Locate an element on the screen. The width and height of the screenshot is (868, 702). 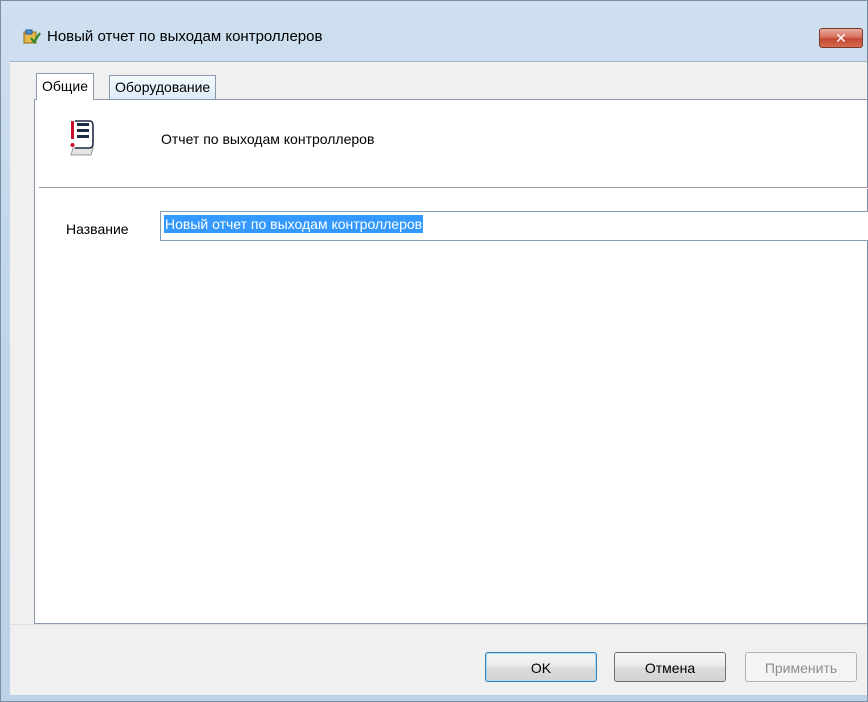
tab-general-label: Общие is located at coordinates (65, 86).